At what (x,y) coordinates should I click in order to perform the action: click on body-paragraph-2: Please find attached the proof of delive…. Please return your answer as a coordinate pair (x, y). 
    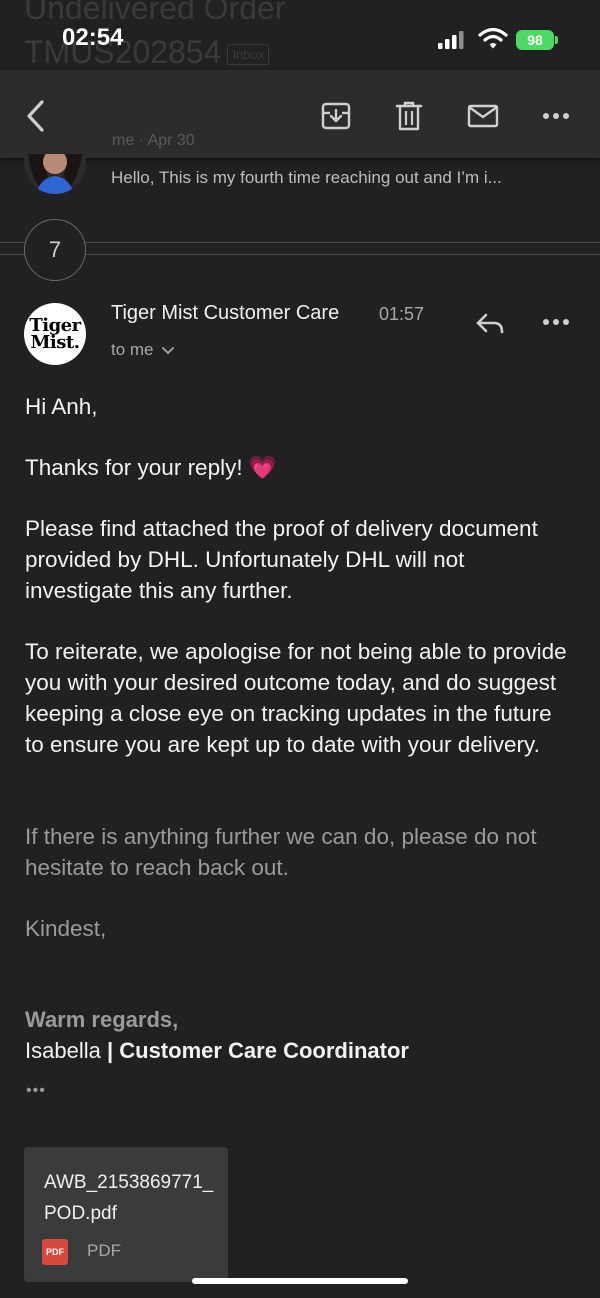
    Looking at the image, I should click on (281, 559).